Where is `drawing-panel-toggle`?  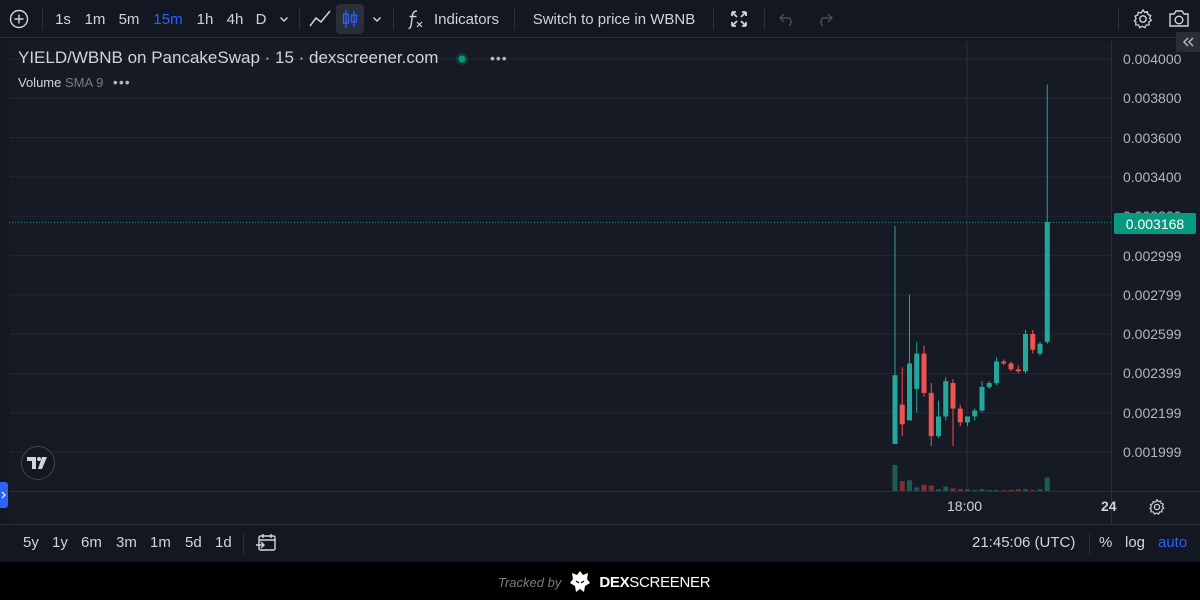
drawing-panel-toggle is located at coordinates (4, 495).